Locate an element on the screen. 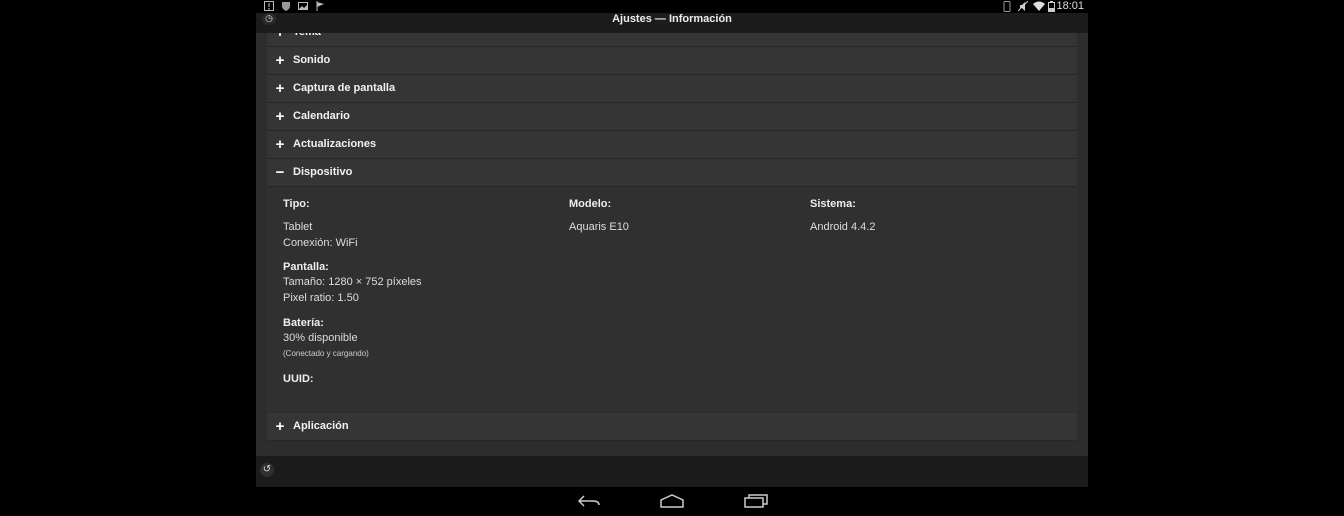  system-nav-bar is located at coordinates (672, 501).